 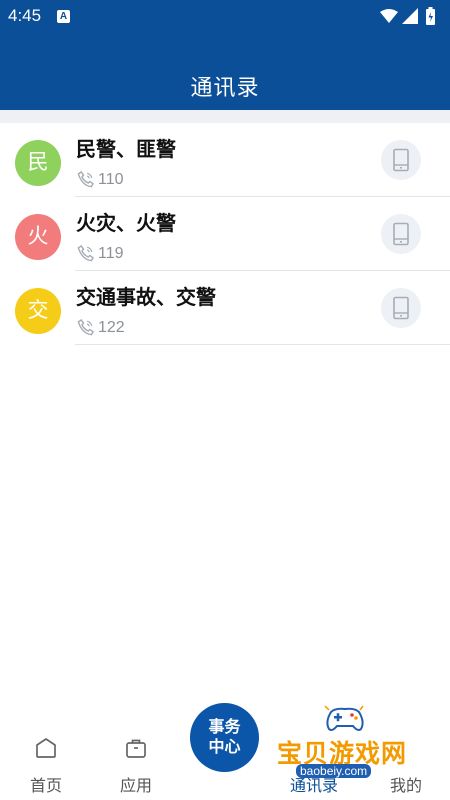 I want to click on contact-row: 交 交通事故、交警 122, so click(x=225, y=308).